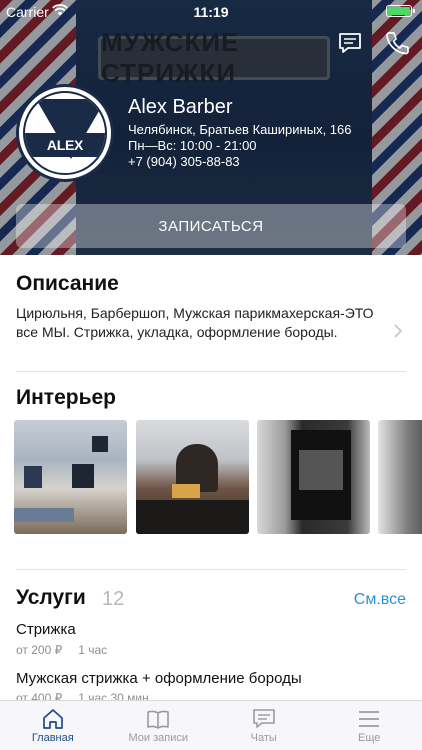 Image resolution: width=422 pixels, height=750 pixels. I want to click on menu-icon, so click(369, 719).